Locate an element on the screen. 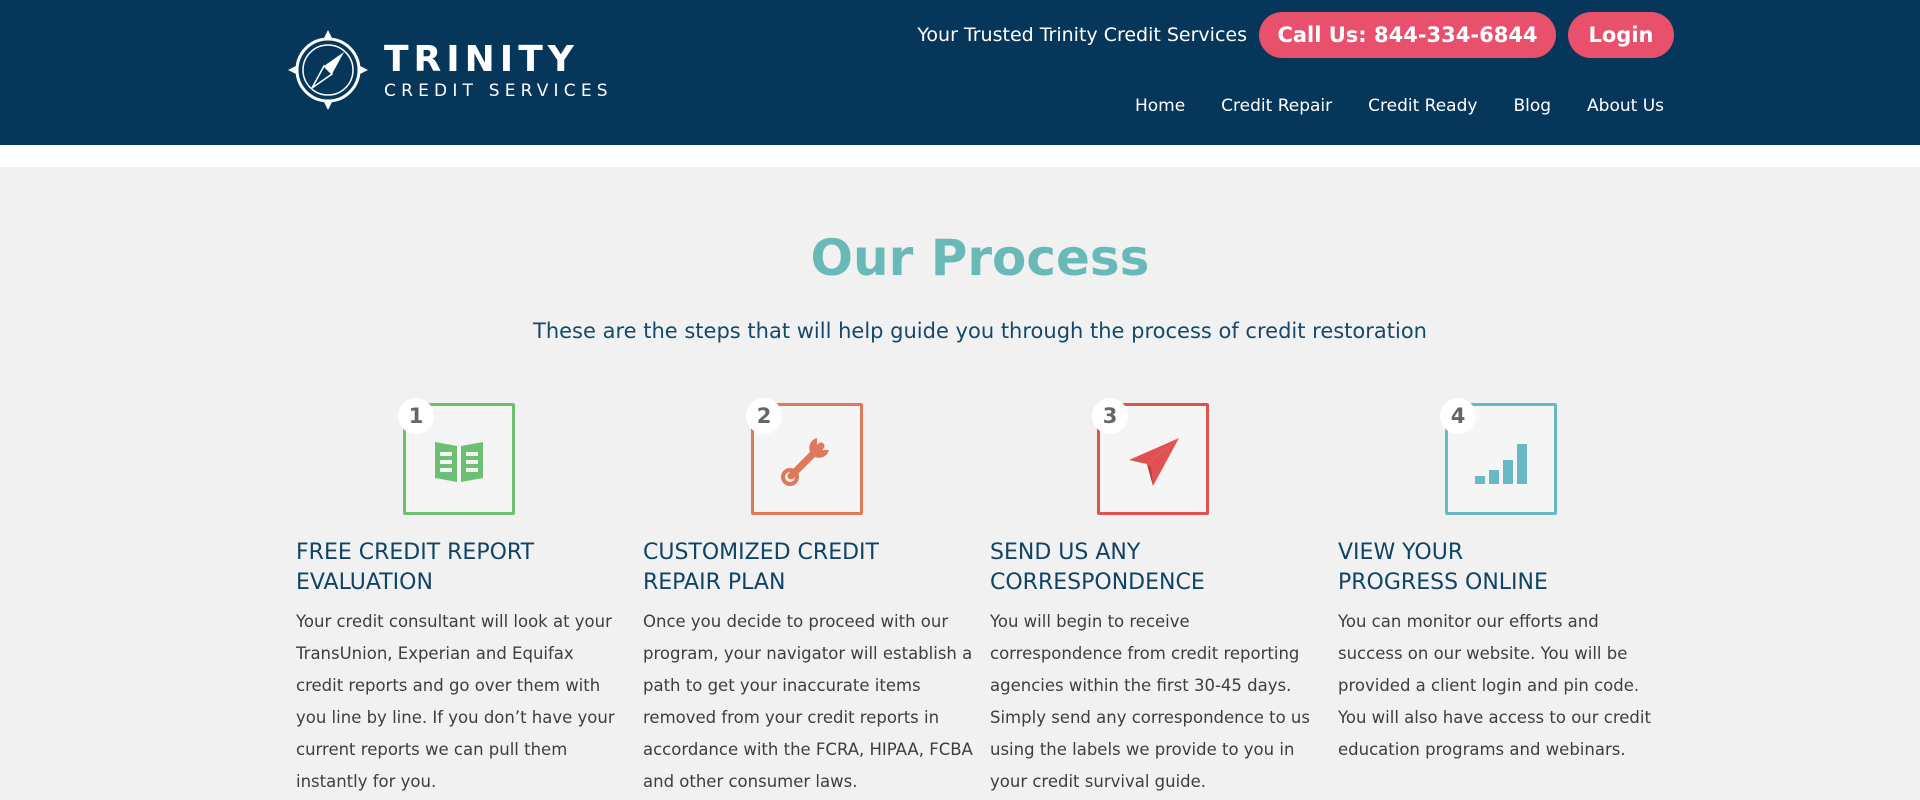  logo-subtitle: CREDIT SERVICES is located at coordinates (498, 90).